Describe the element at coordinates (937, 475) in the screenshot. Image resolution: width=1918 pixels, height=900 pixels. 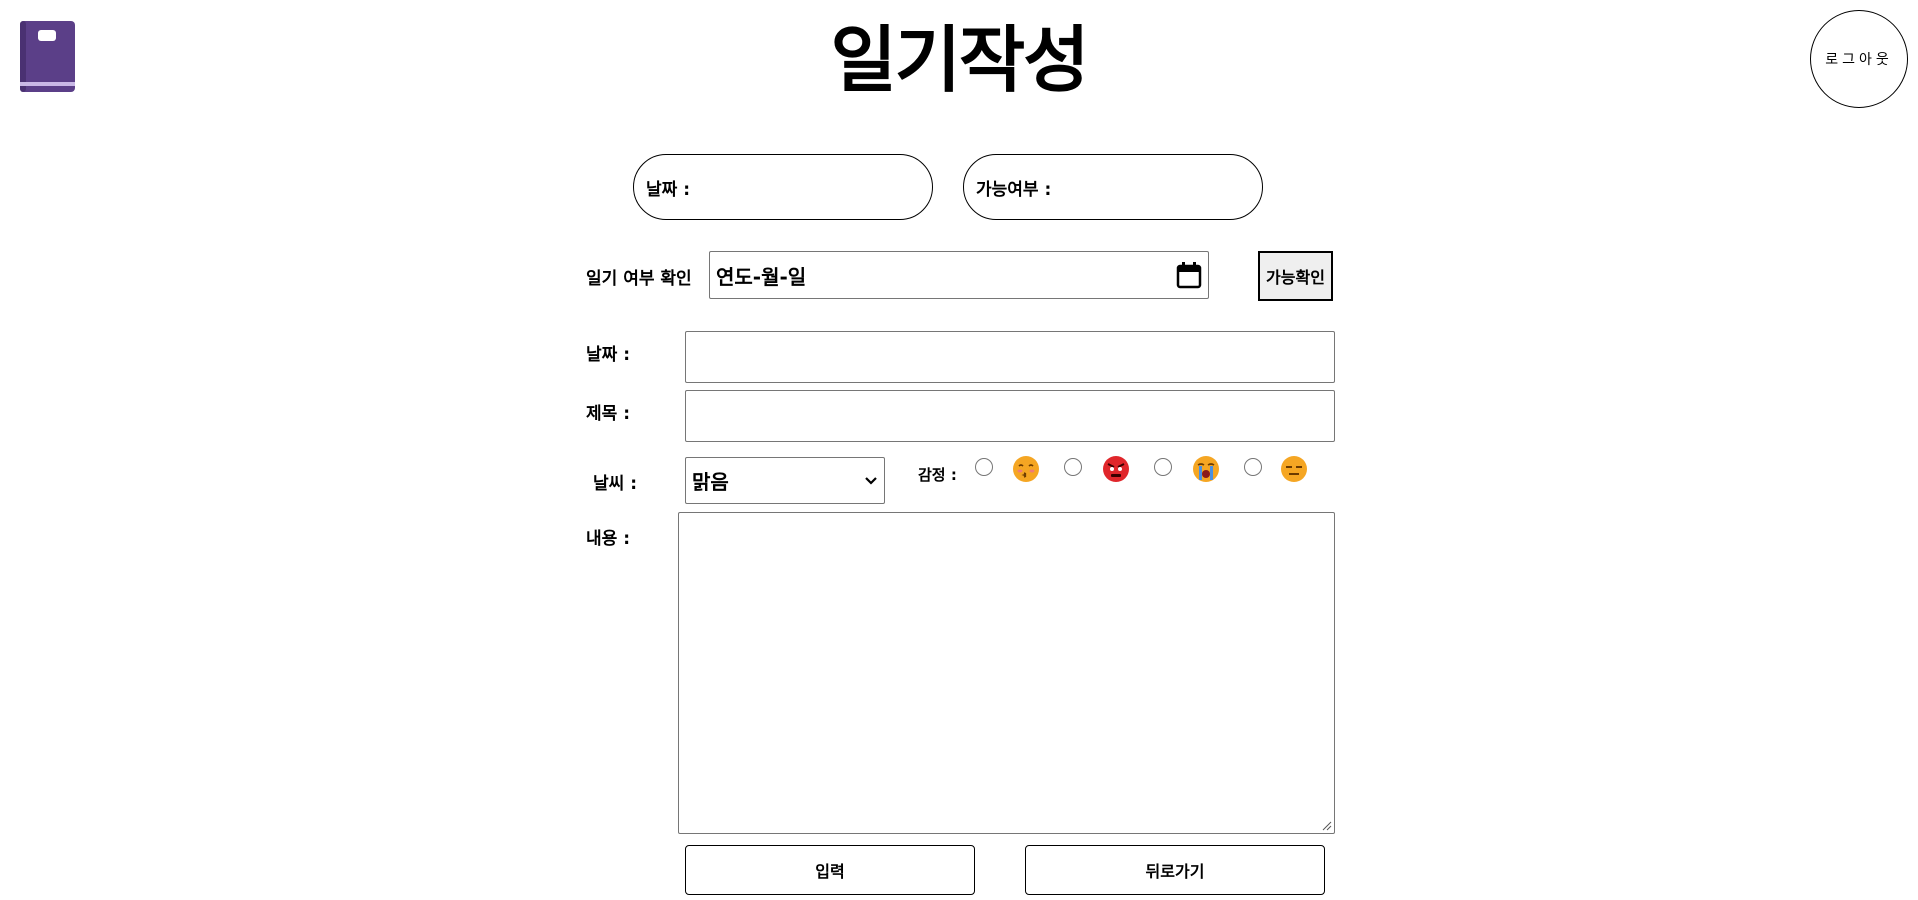
I see `emotion-label: 감정 :` at that location.